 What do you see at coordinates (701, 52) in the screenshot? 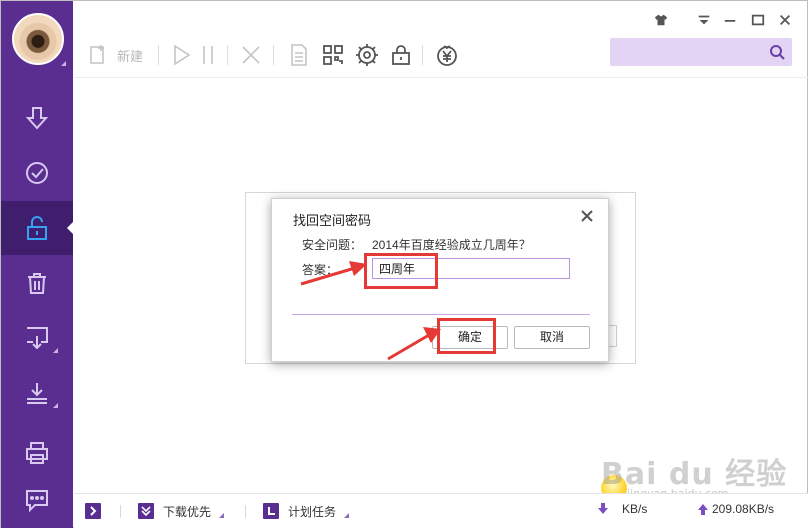
I see `search-box` at bounding box center [701, 52].